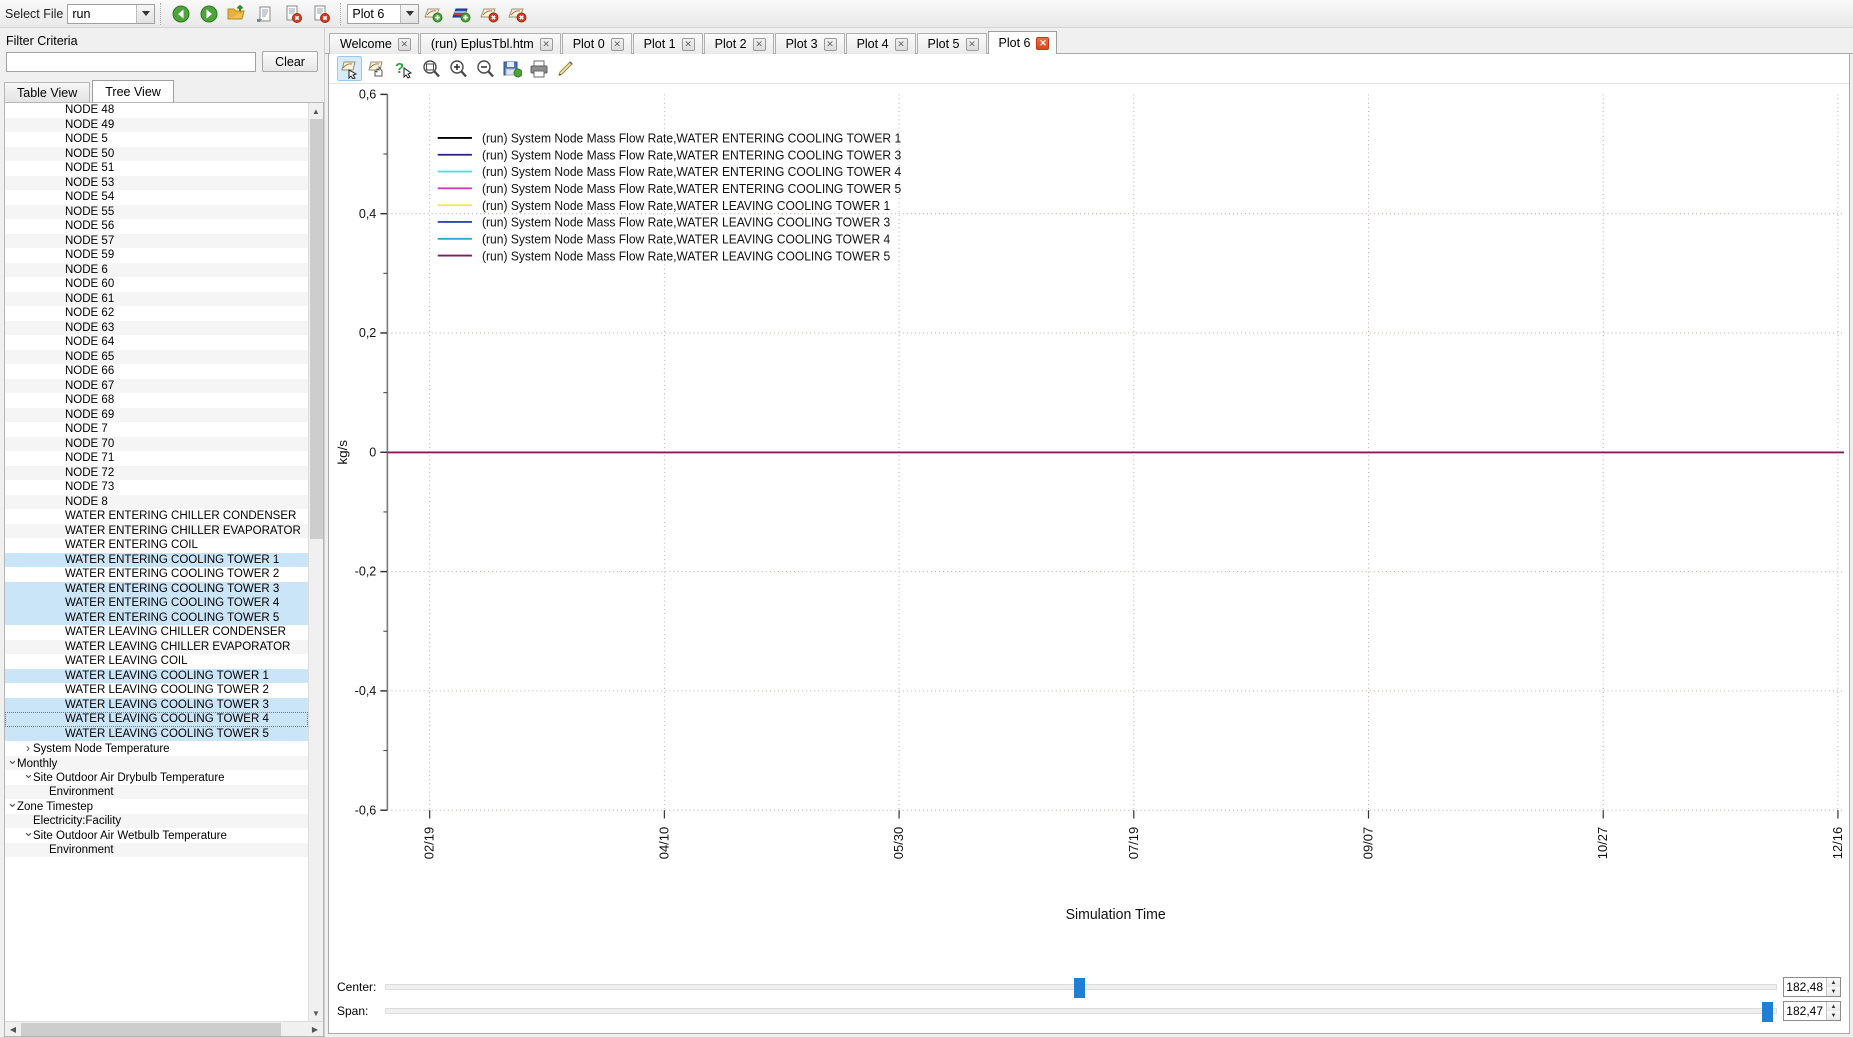 Image resolution: width=1853 pixels, height=1037 pixels. I want to click on save-image-icon, so click(511, 68).